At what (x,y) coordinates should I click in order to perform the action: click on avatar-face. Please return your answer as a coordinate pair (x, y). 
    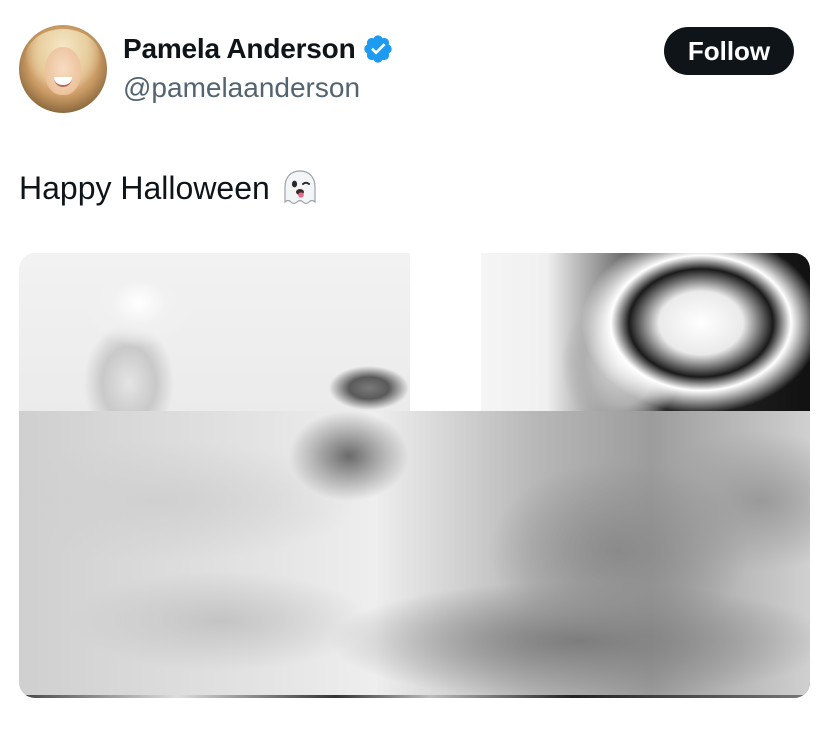
    Looking at the image, I should click on (63, 71).